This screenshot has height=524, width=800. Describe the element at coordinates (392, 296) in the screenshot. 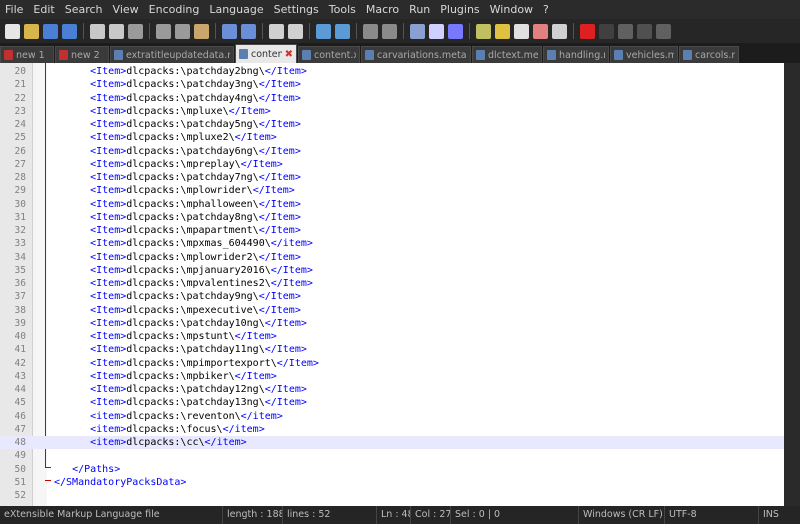

I see `code-line: 37 <Item>dlcpacks:\patchday9ng\</Item>` at that location.